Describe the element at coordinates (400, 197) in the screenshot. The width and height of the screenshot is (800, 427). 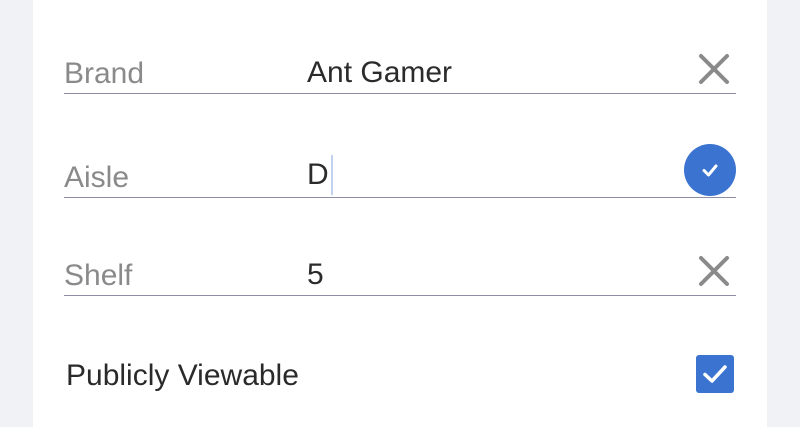
I see `aisle-underline` at that location.